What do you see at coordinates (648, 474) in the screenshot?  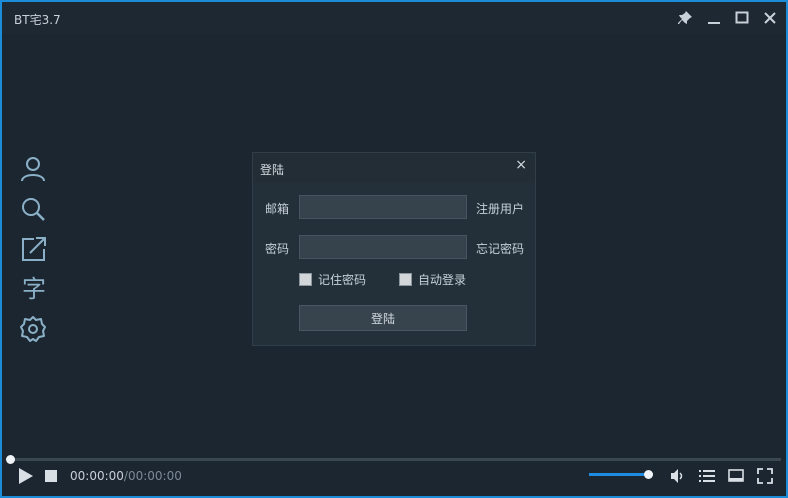 I see `volume-knob` at bounding box center [648, 474].